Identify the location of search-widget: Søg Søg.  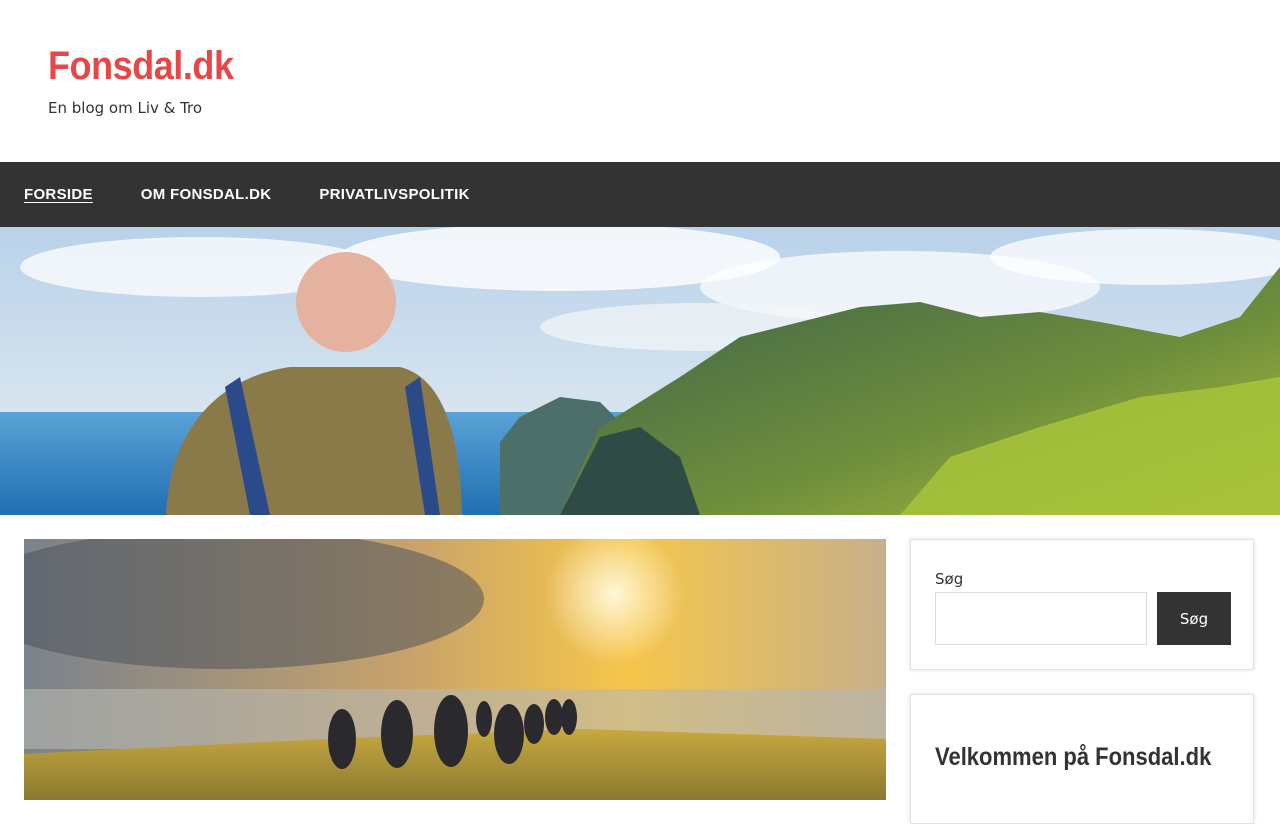
(1082, 604).